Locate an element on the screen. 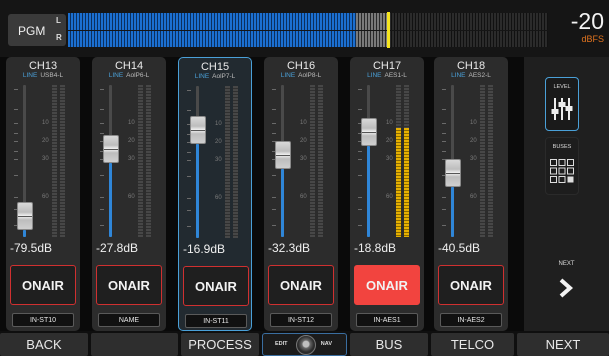 This screenshot has width=609, height=356. back-button: BACK is located at coordinates (44, 344).